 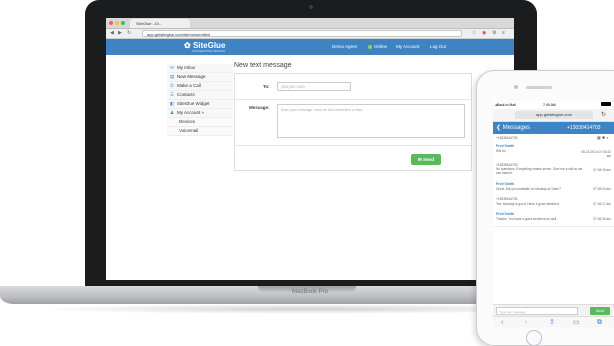 What do you see at coordinates (200, 113) in the screenshot?
I see `sidebar-item-my-account: ♟ My Account »` at bounding box center [200, 113].